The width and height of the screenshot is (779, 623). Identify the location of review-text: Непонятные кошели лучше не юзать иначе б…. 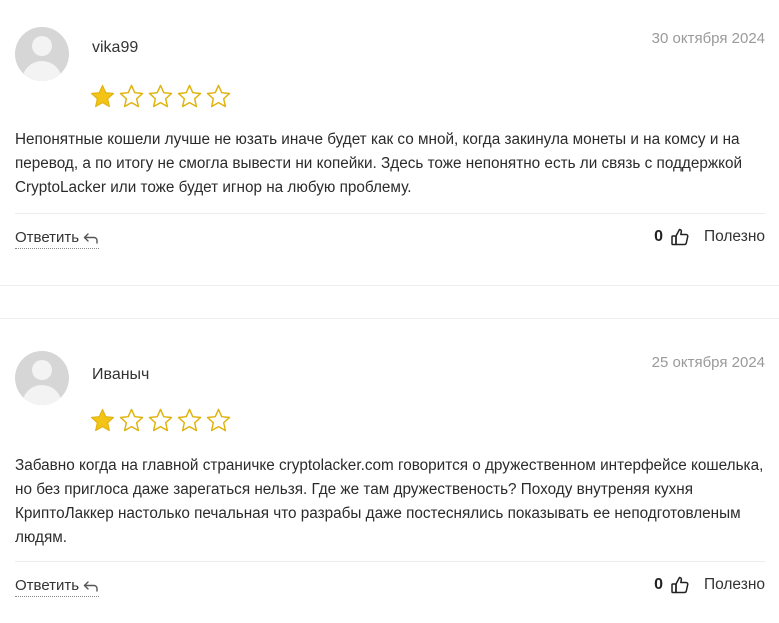
(379, 163).